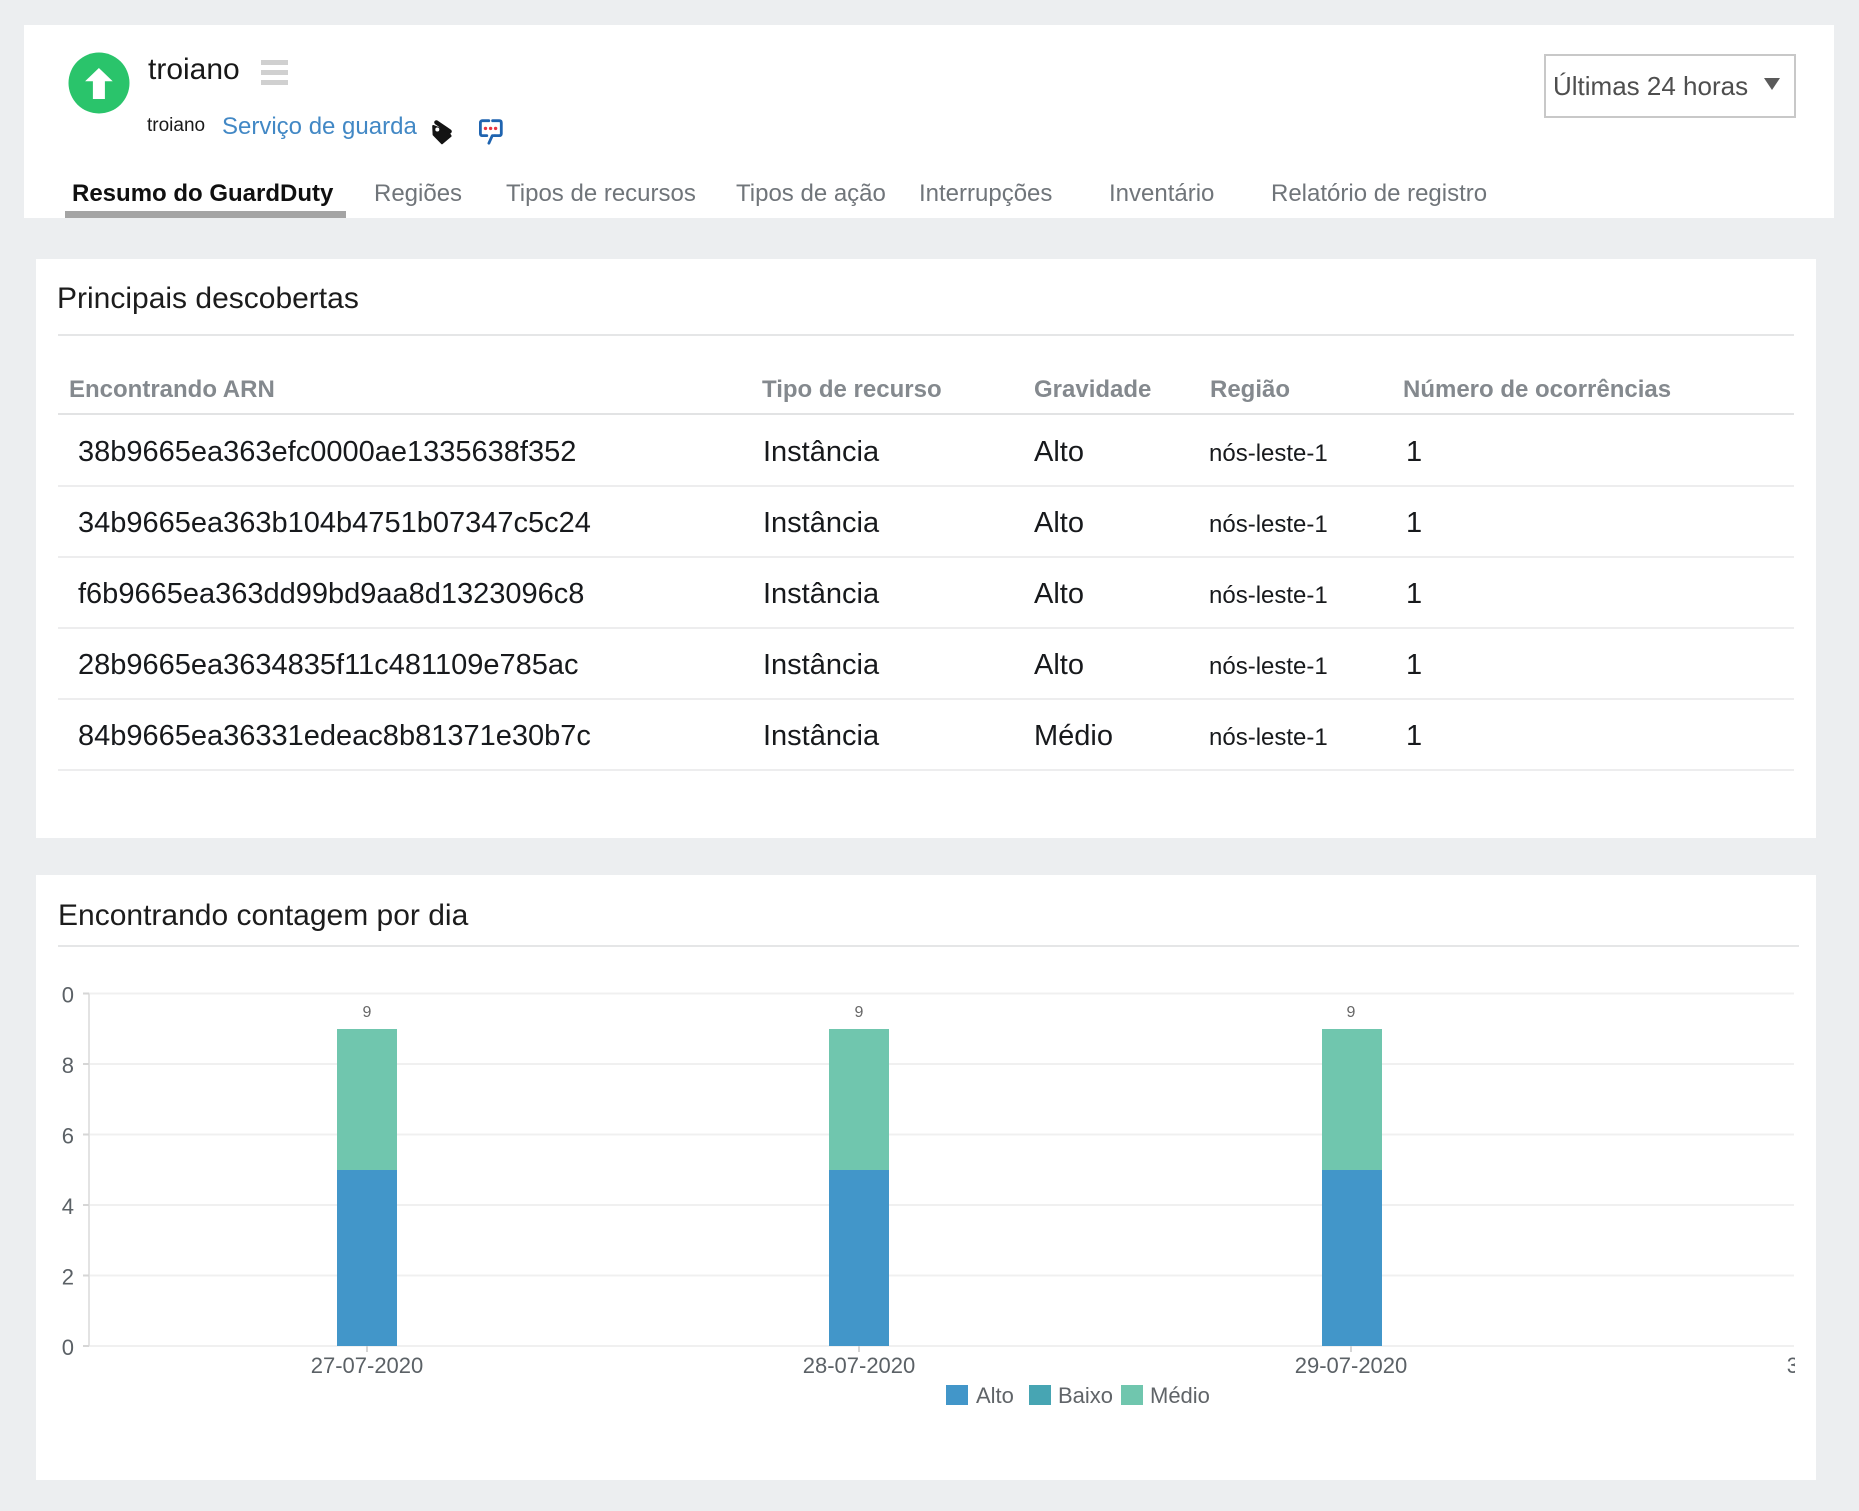 The image size is (1859, 1511). I want to click on svg-text: 28-07-2020, so click(859, 1365).